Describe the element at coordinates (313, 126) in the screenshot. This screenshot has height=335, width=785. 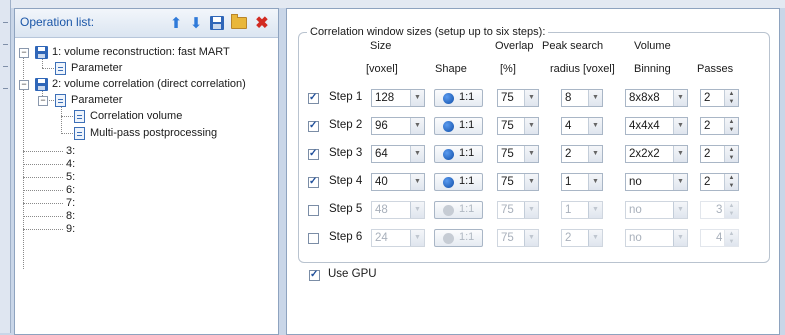
I see `step-2-checkbox` at that location.